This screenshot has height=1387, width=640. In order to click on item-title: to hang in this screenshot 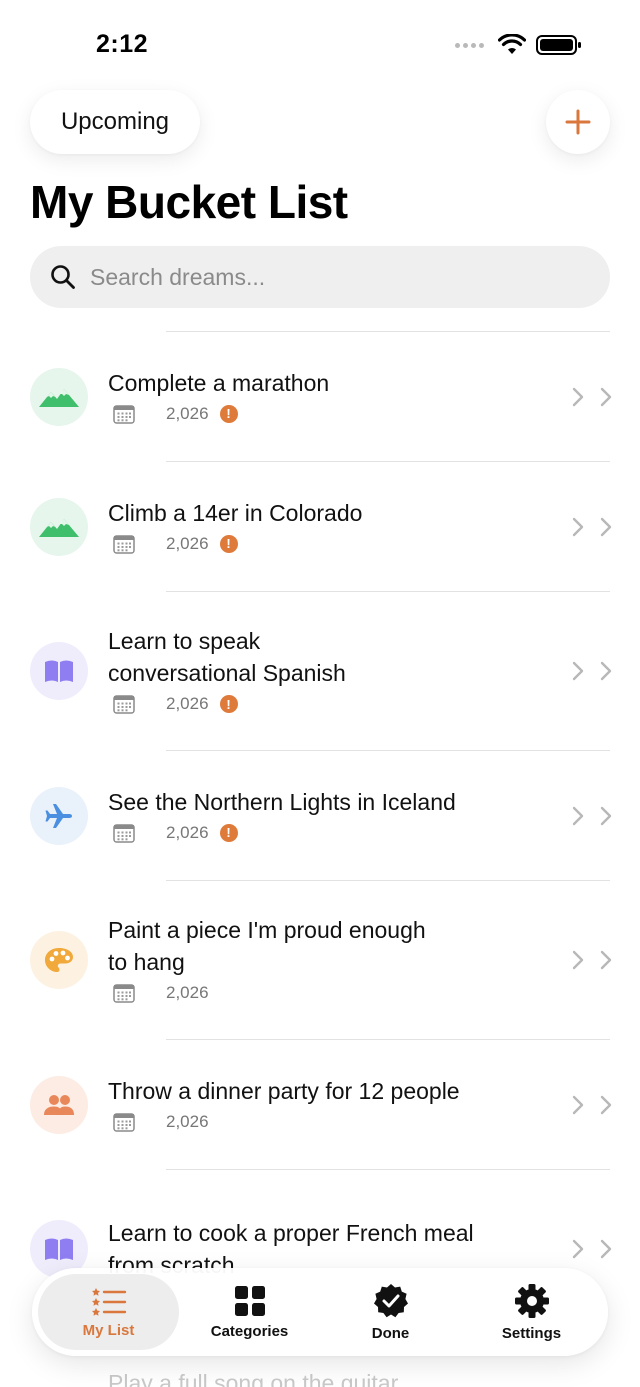, I will do `click(146, 962)`.